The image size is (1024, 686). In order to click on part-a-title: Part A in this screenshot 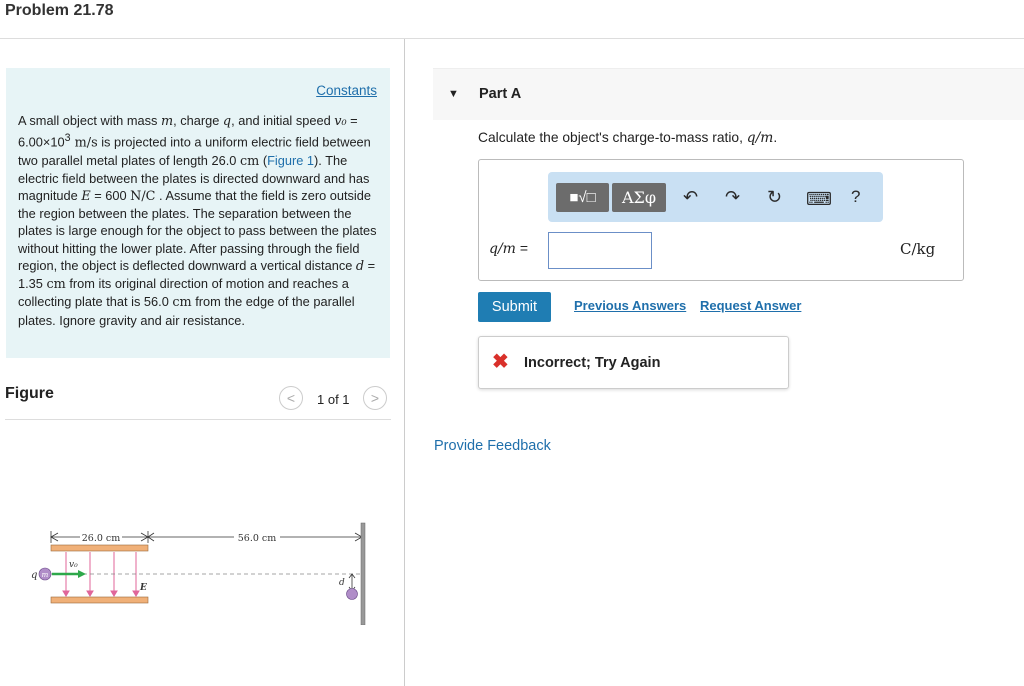, I will do `click(500, 94)`.